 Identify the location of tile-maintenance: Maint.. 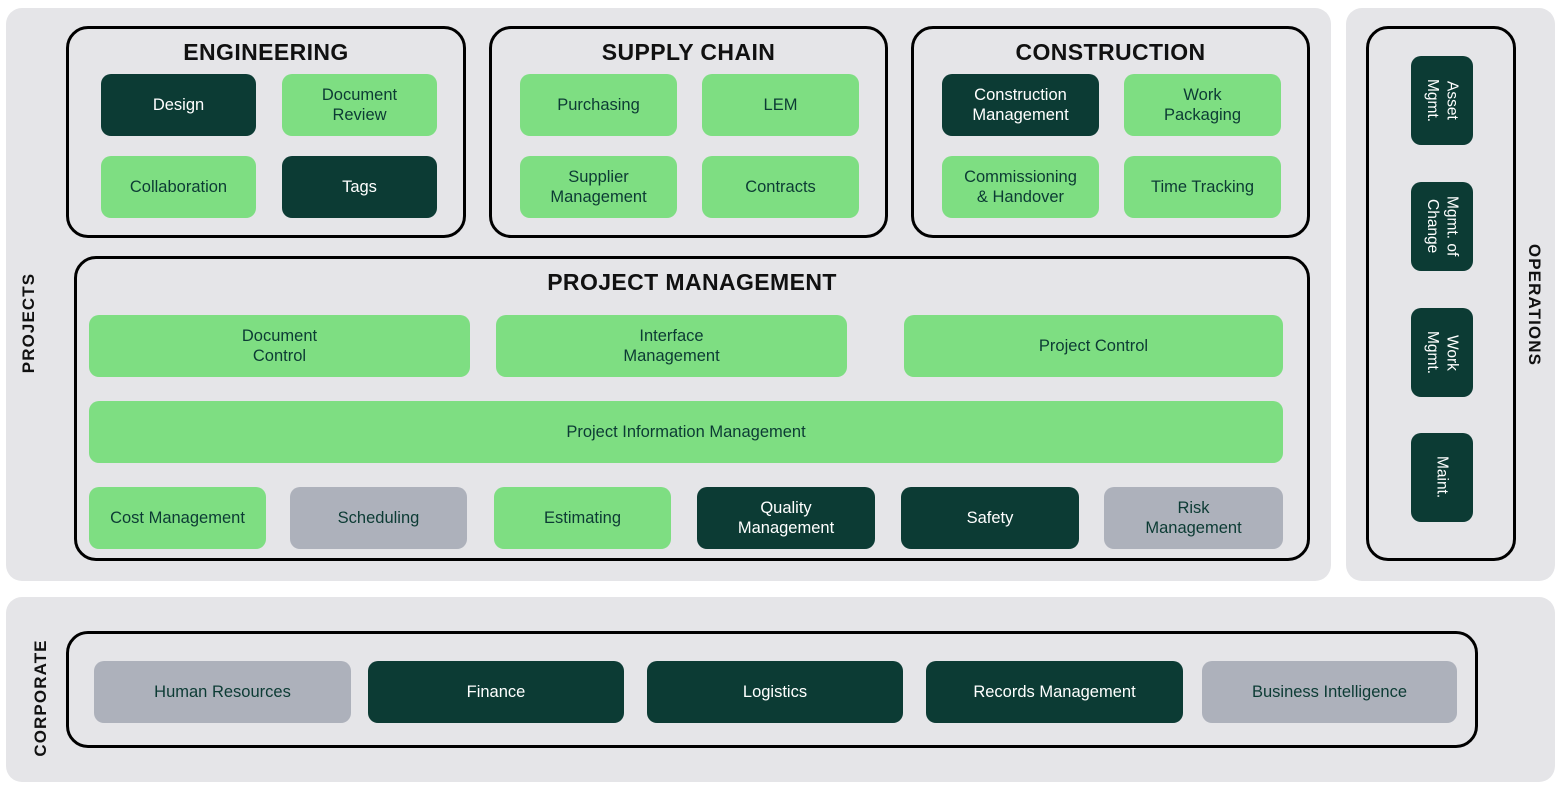
(1442, 477).